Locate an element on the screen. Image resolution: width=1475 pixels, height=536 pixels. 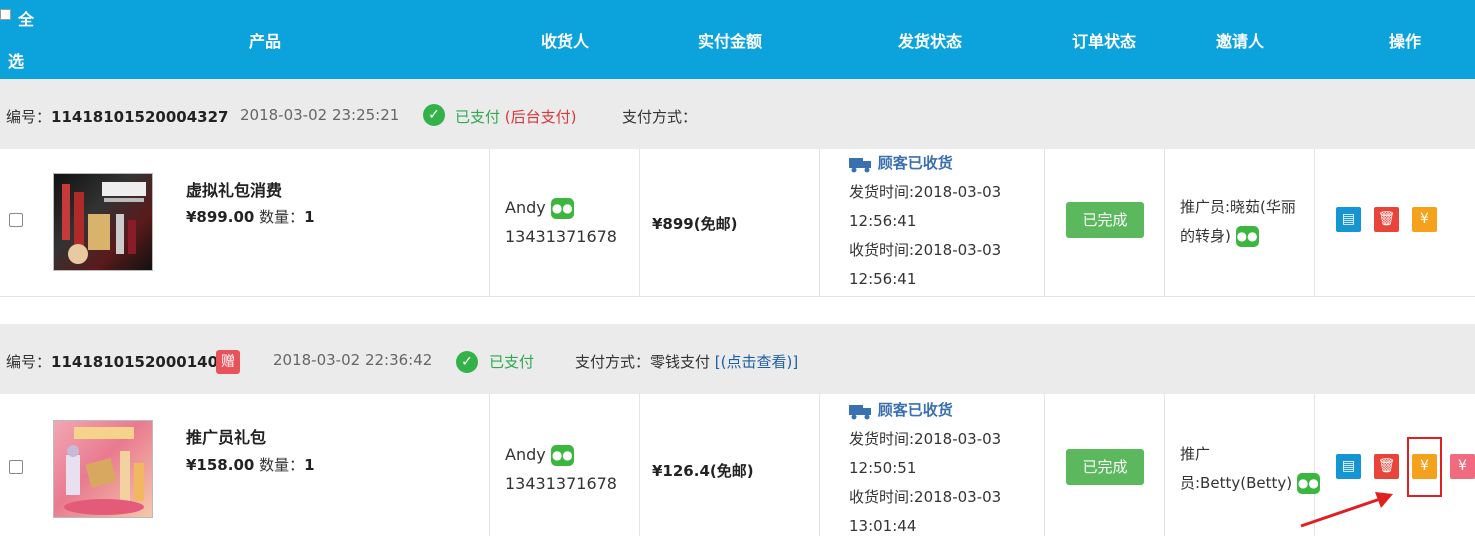
inviter-line-2: 的转身) is located at coordinates (1205, 236).